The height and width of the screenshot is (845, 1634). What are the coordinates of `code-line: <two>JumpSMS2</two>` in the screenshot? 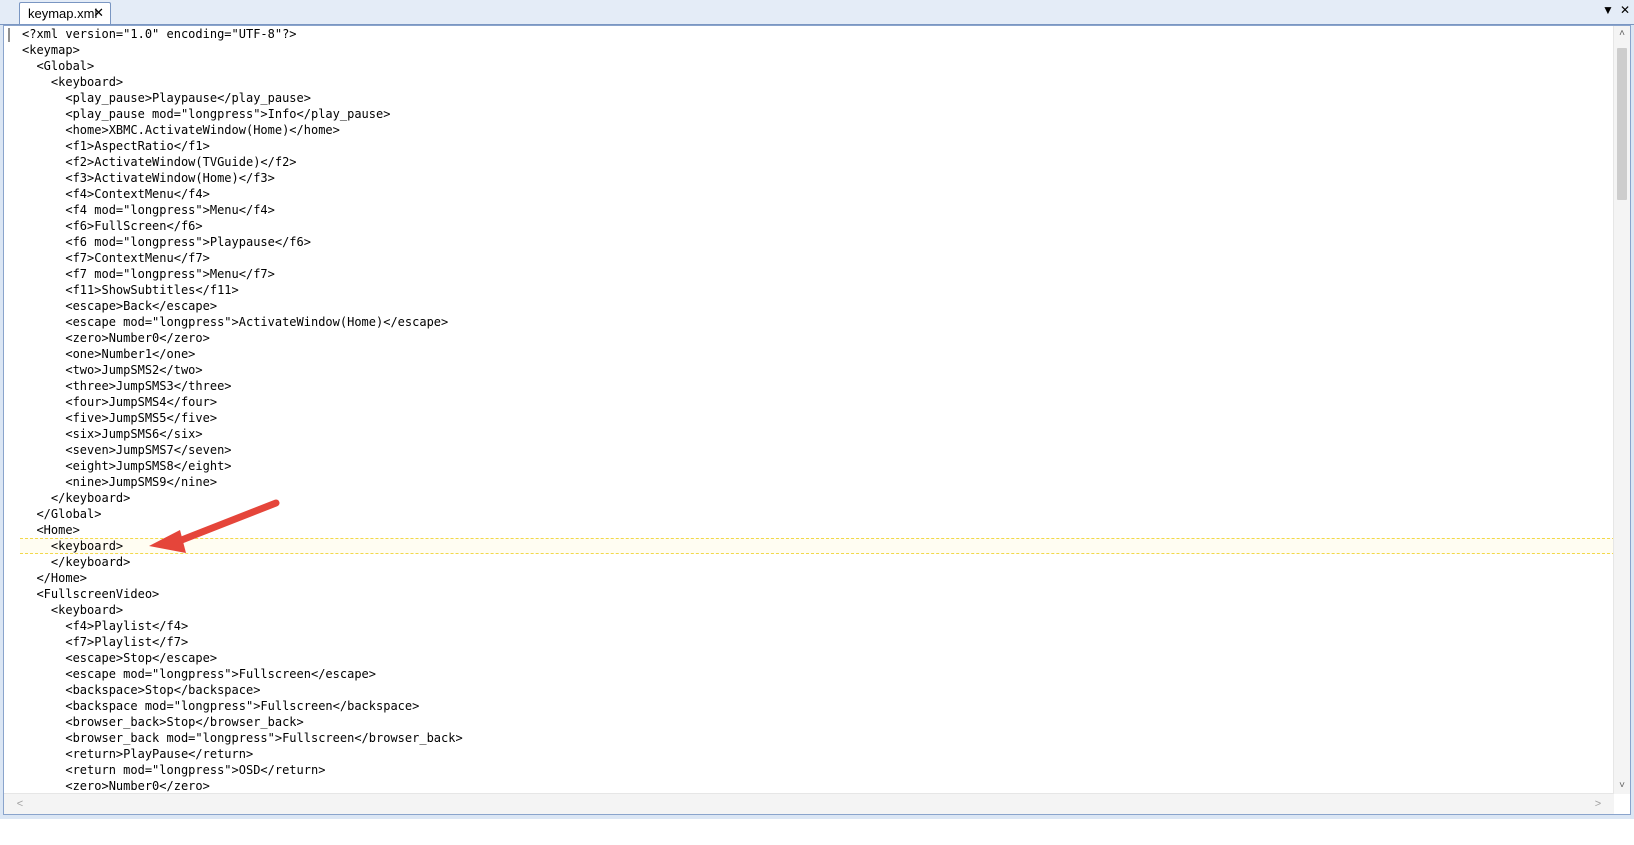 It's located at (817, 370).